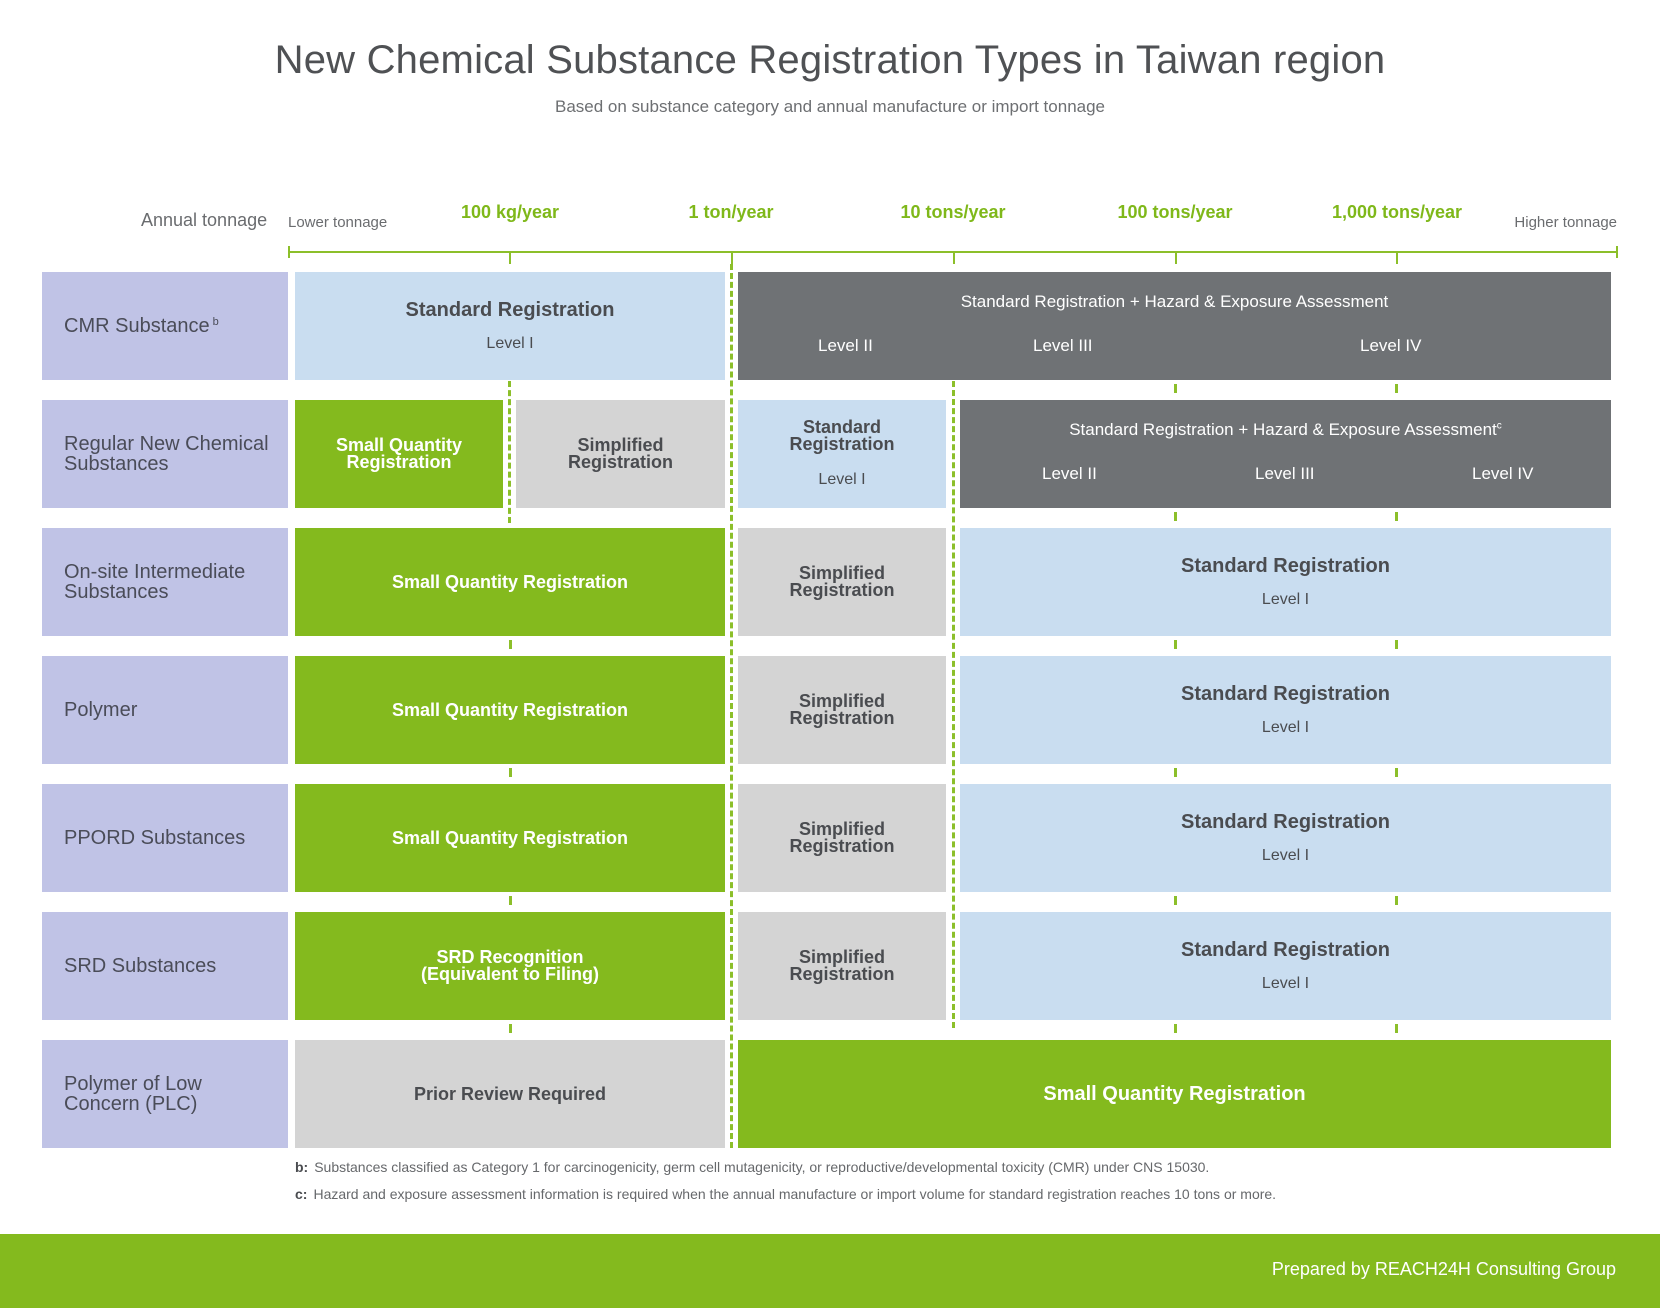 This screenshot has width=1660, height=1308. What do you see at coordinates (301, 1194) in the screenshot?
I see `footnote-key: c:` at bounding box center [301, 1194].